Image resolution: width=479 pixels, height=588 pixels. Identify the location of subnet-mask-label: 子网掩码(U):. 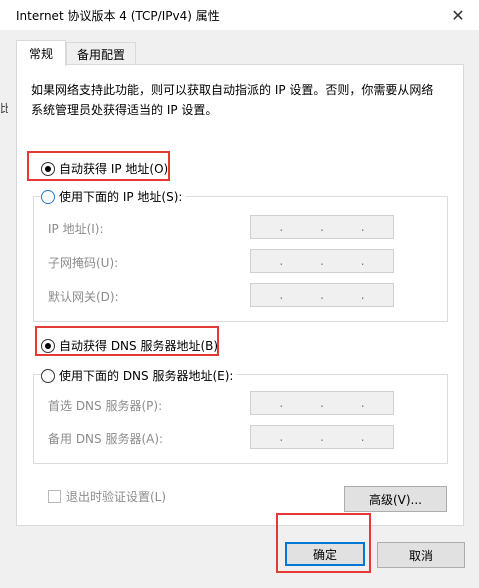
(83, 263).